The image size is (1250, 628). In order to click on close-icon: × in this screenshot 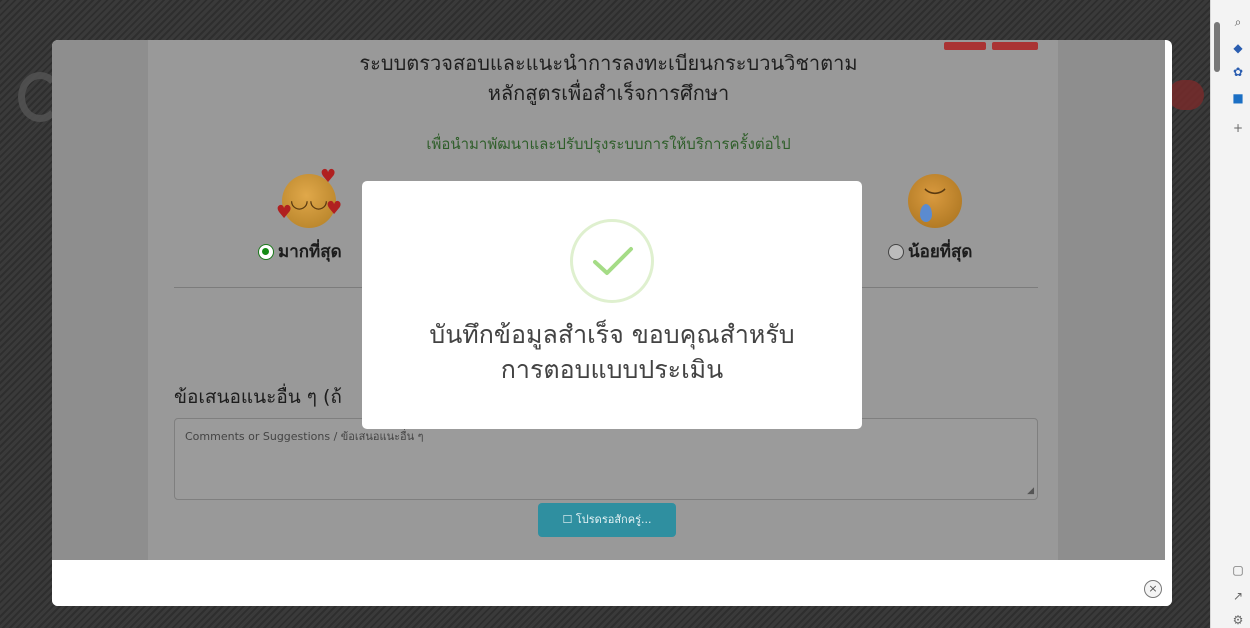, I will do `click(1153, 589)`.